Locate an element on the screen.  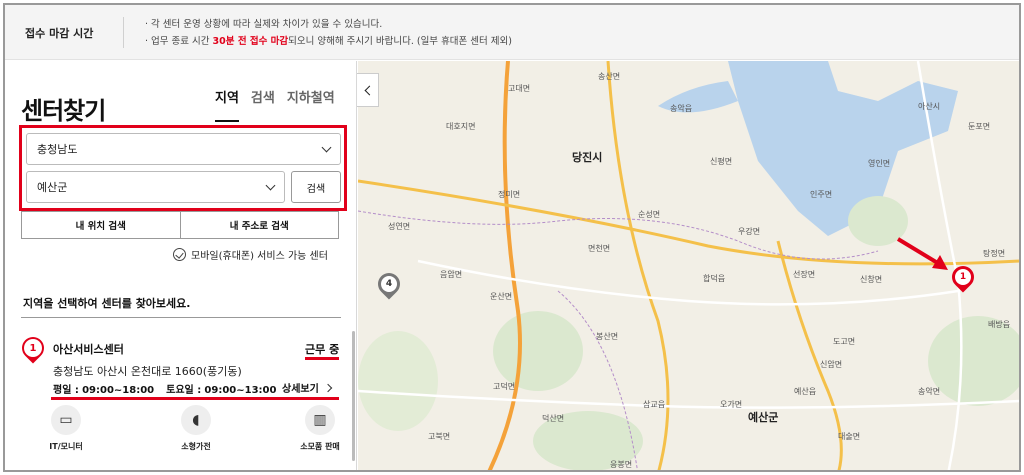
list-scrollbar is located at coordinates (353, 396).